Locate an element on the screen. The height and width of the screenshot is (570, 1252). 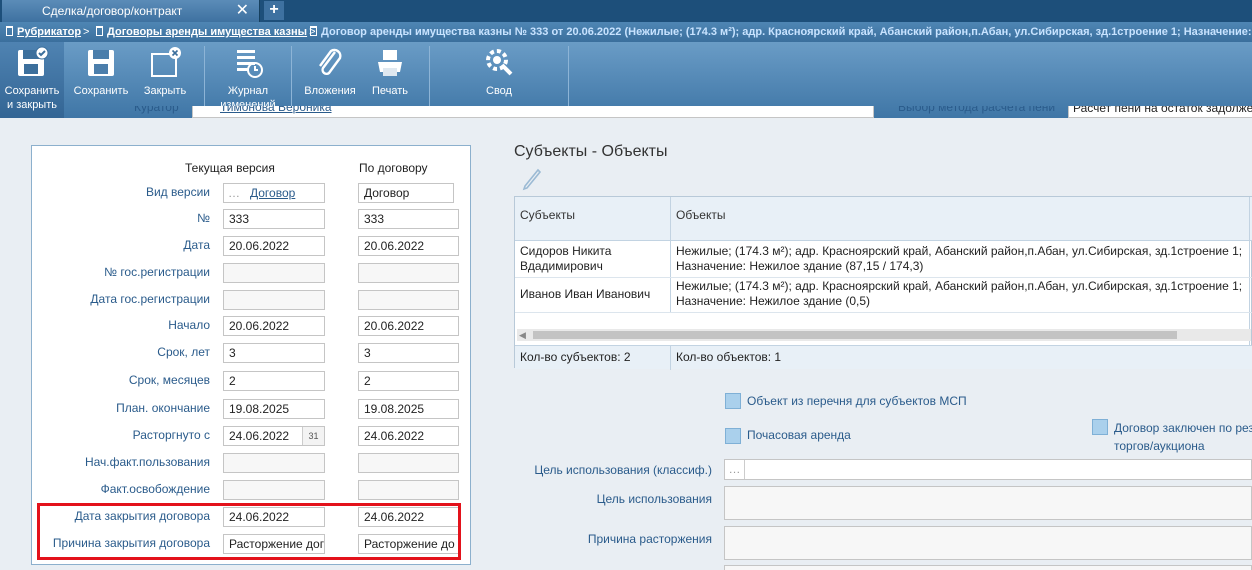
auction-checkbox is located at coordinates (1100, 427).